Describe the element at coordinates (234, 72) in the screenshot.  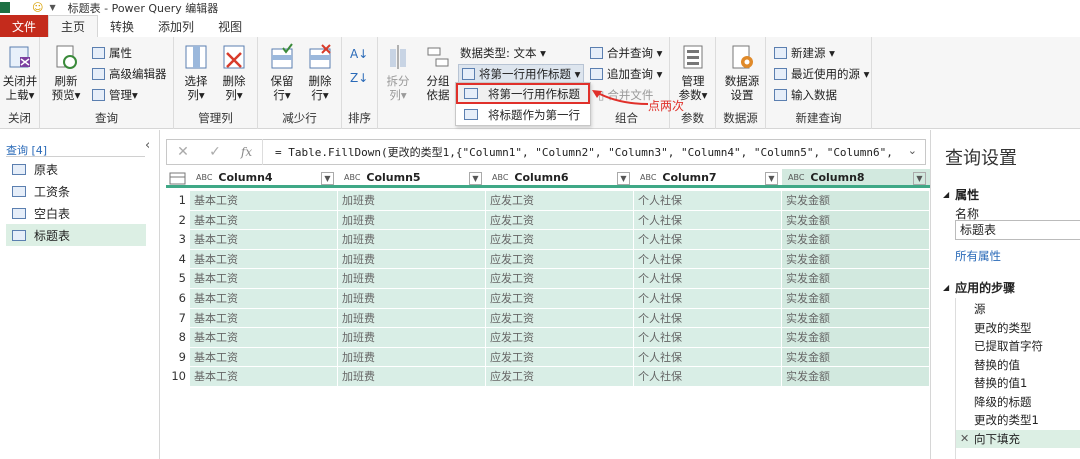
I see `remove-columns-button: 删除 列▾` at that location.